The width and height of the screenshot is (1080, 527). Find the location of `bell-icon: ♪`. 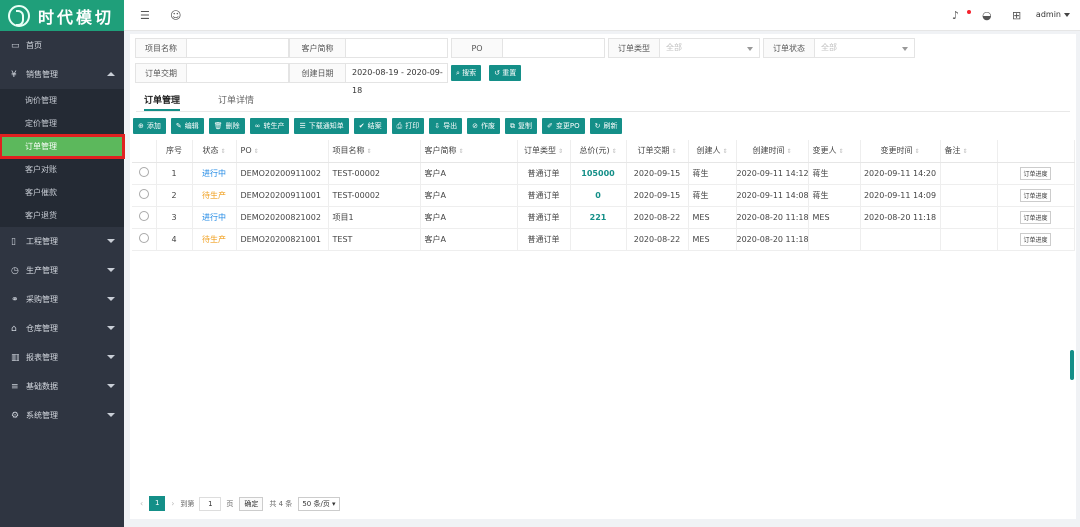

bell-icon: ♪ is located at coordinates (955, 15).